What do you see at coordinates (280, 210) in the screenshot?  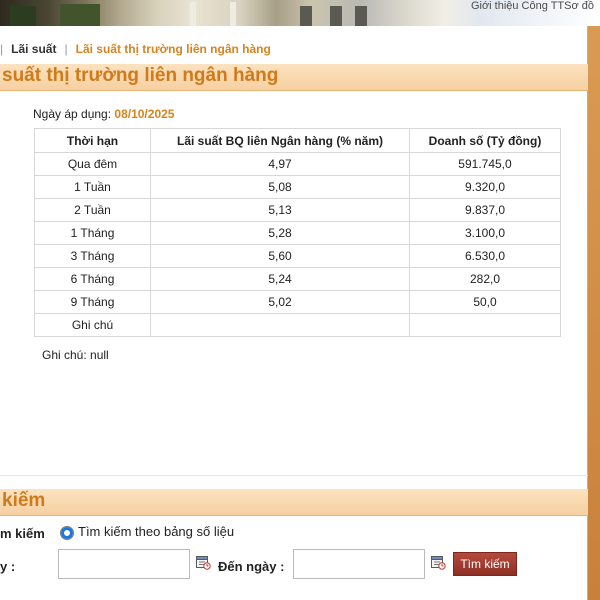 I see `cell-rate: 5,13` at bounding box center [280, 210].